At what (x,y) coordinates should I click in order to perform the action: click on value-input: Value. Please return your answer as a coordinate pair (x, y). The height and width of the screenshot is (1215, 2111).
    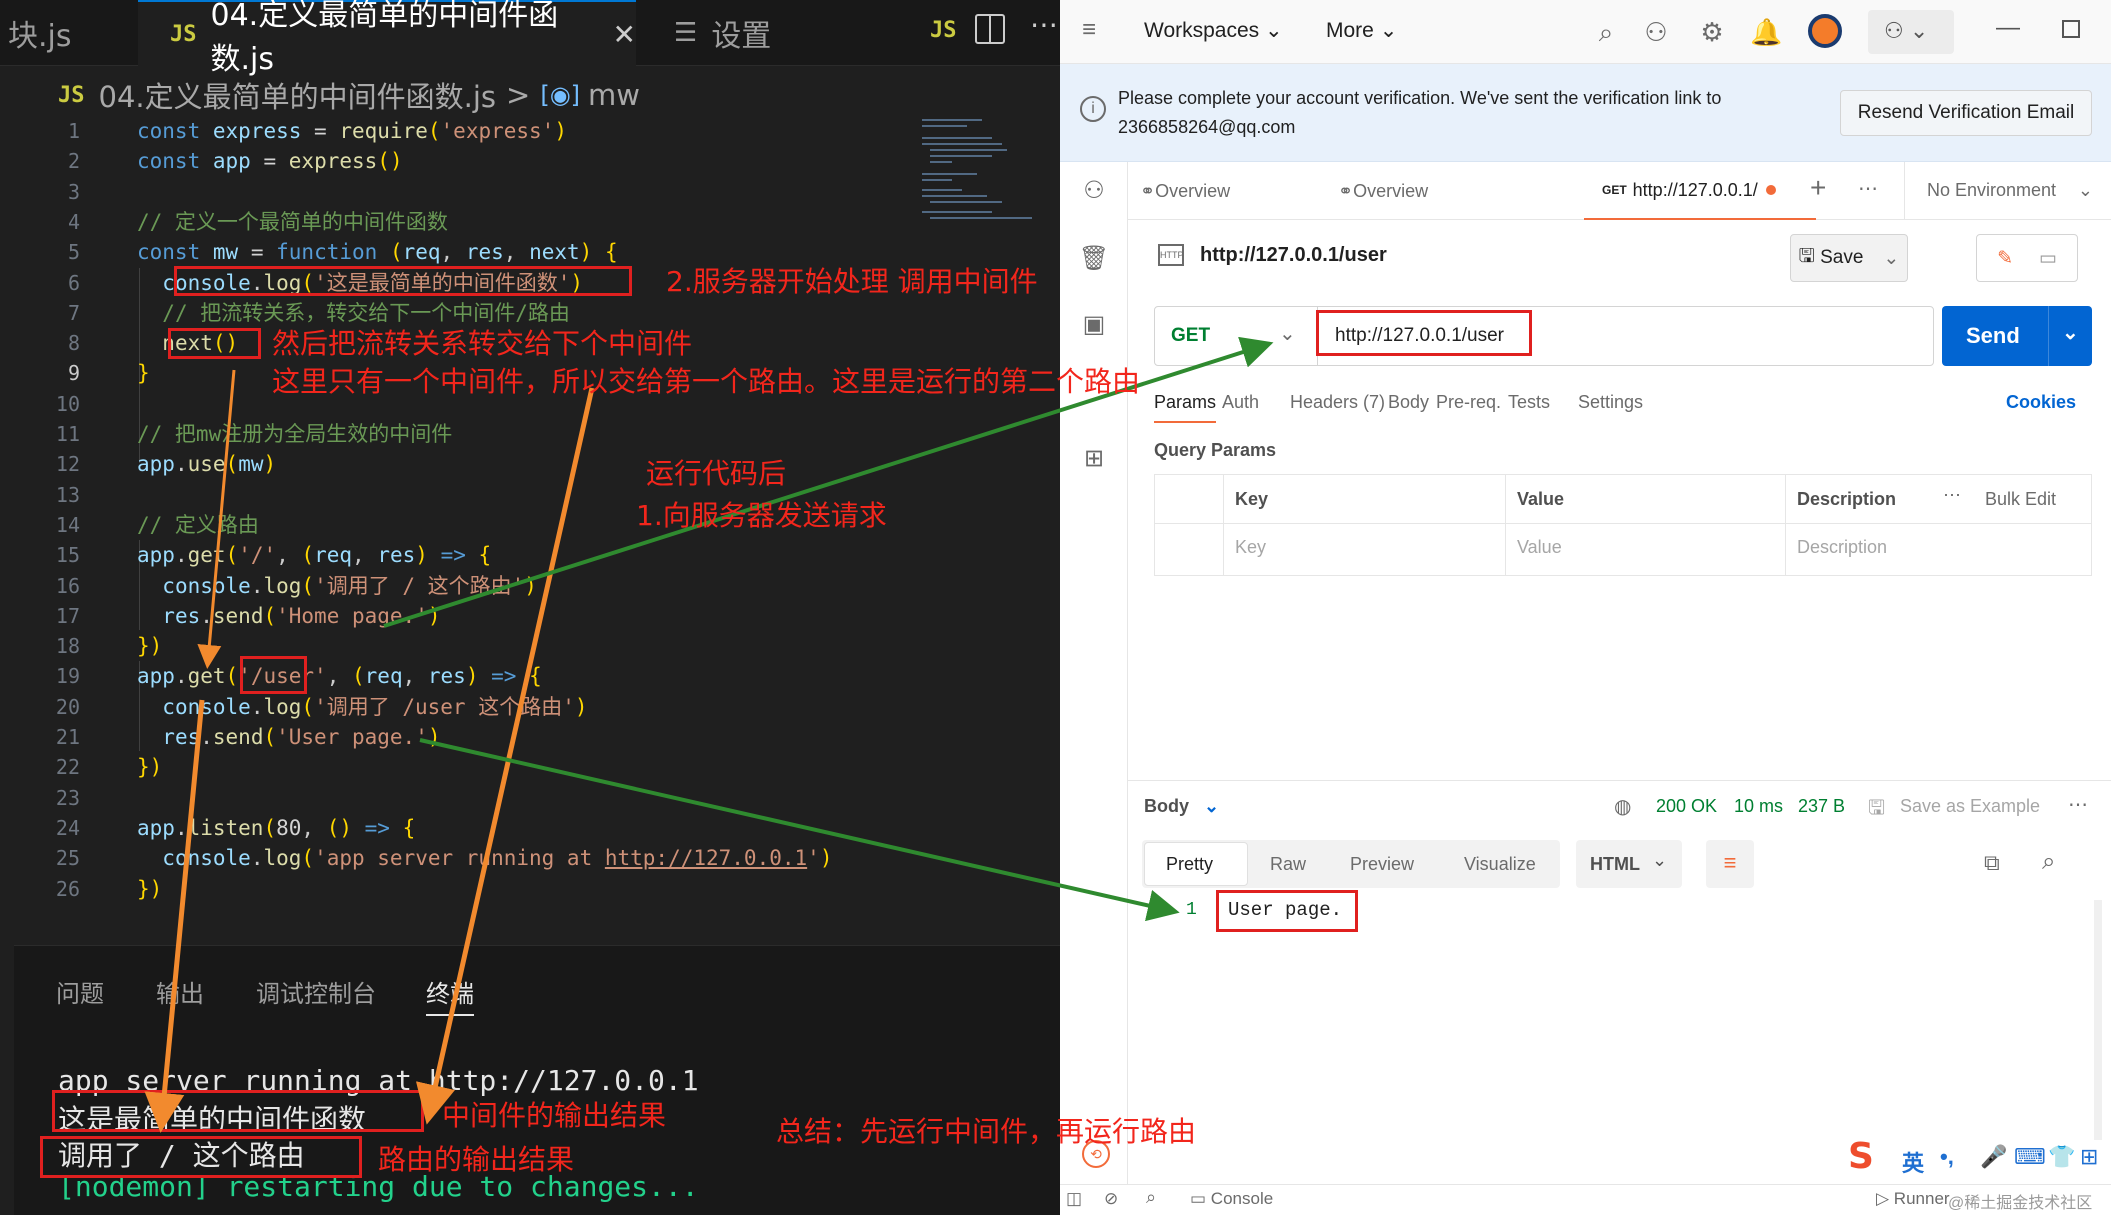
    Looking at the image, I should click on (1539, 547).